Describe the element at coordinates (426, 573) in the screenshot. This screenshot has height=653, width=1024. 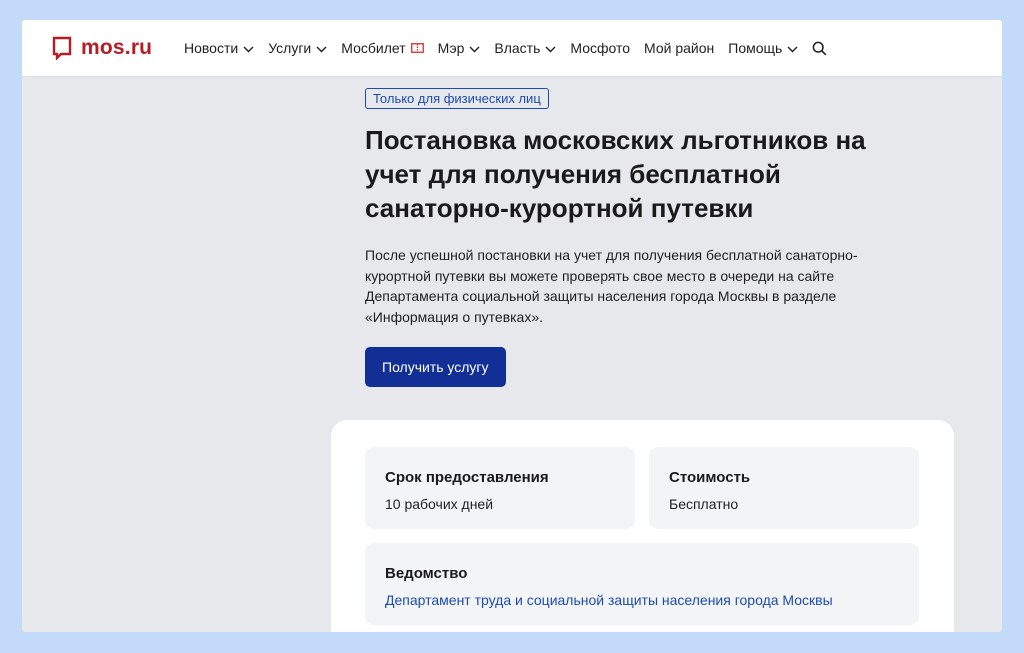
I see `agency-title: Ведомство` at that location.